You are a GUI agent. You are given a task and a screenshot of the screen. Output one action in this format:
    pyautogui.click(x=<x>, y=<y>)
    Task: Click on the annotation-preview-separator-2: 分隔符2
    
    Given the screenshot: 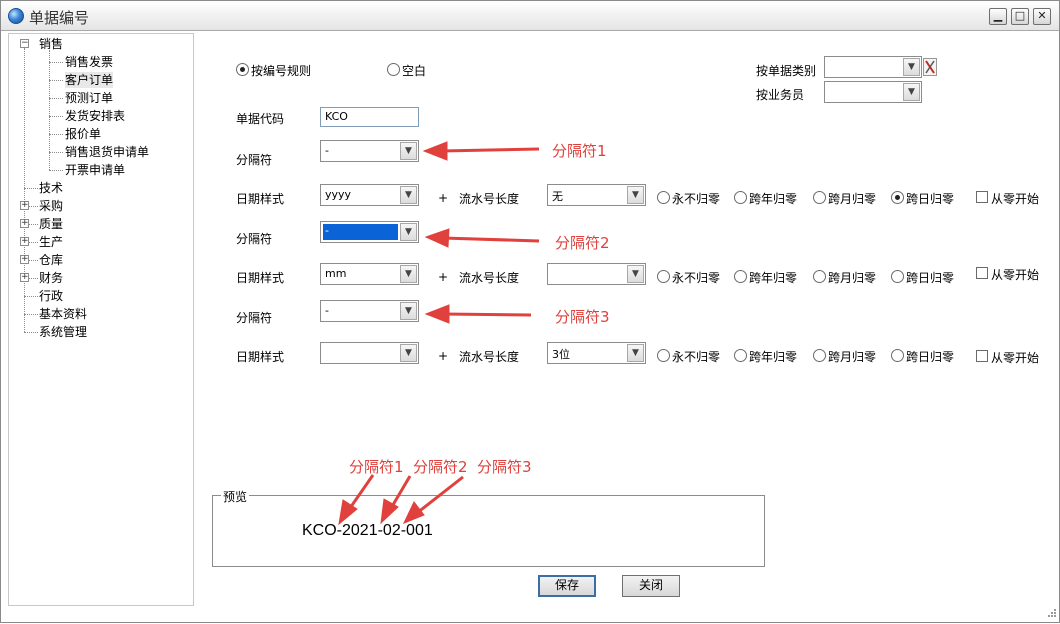 What is the action you would take?
    pyautogui.click(x=440, y=467)
    